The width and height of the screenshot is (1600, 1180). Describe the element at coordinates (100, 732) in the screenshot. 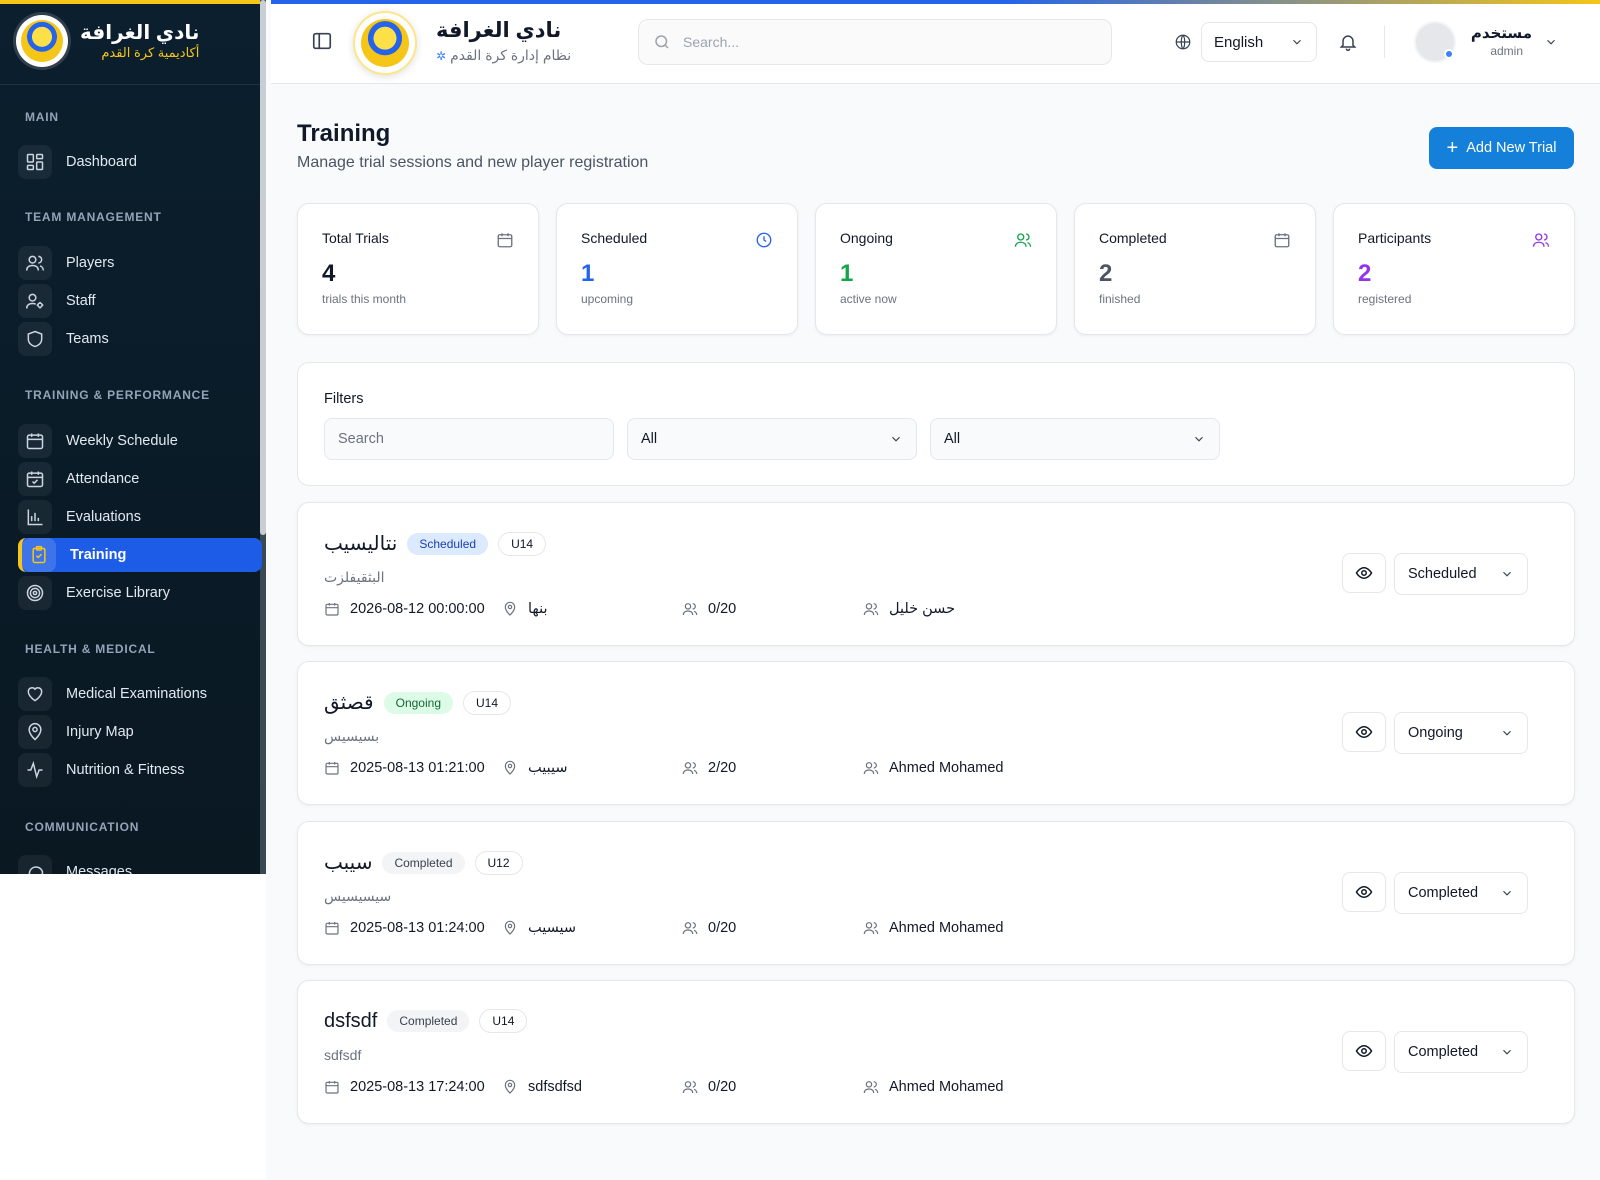

I see `sidebar-item-label: Injury Map` at that location.